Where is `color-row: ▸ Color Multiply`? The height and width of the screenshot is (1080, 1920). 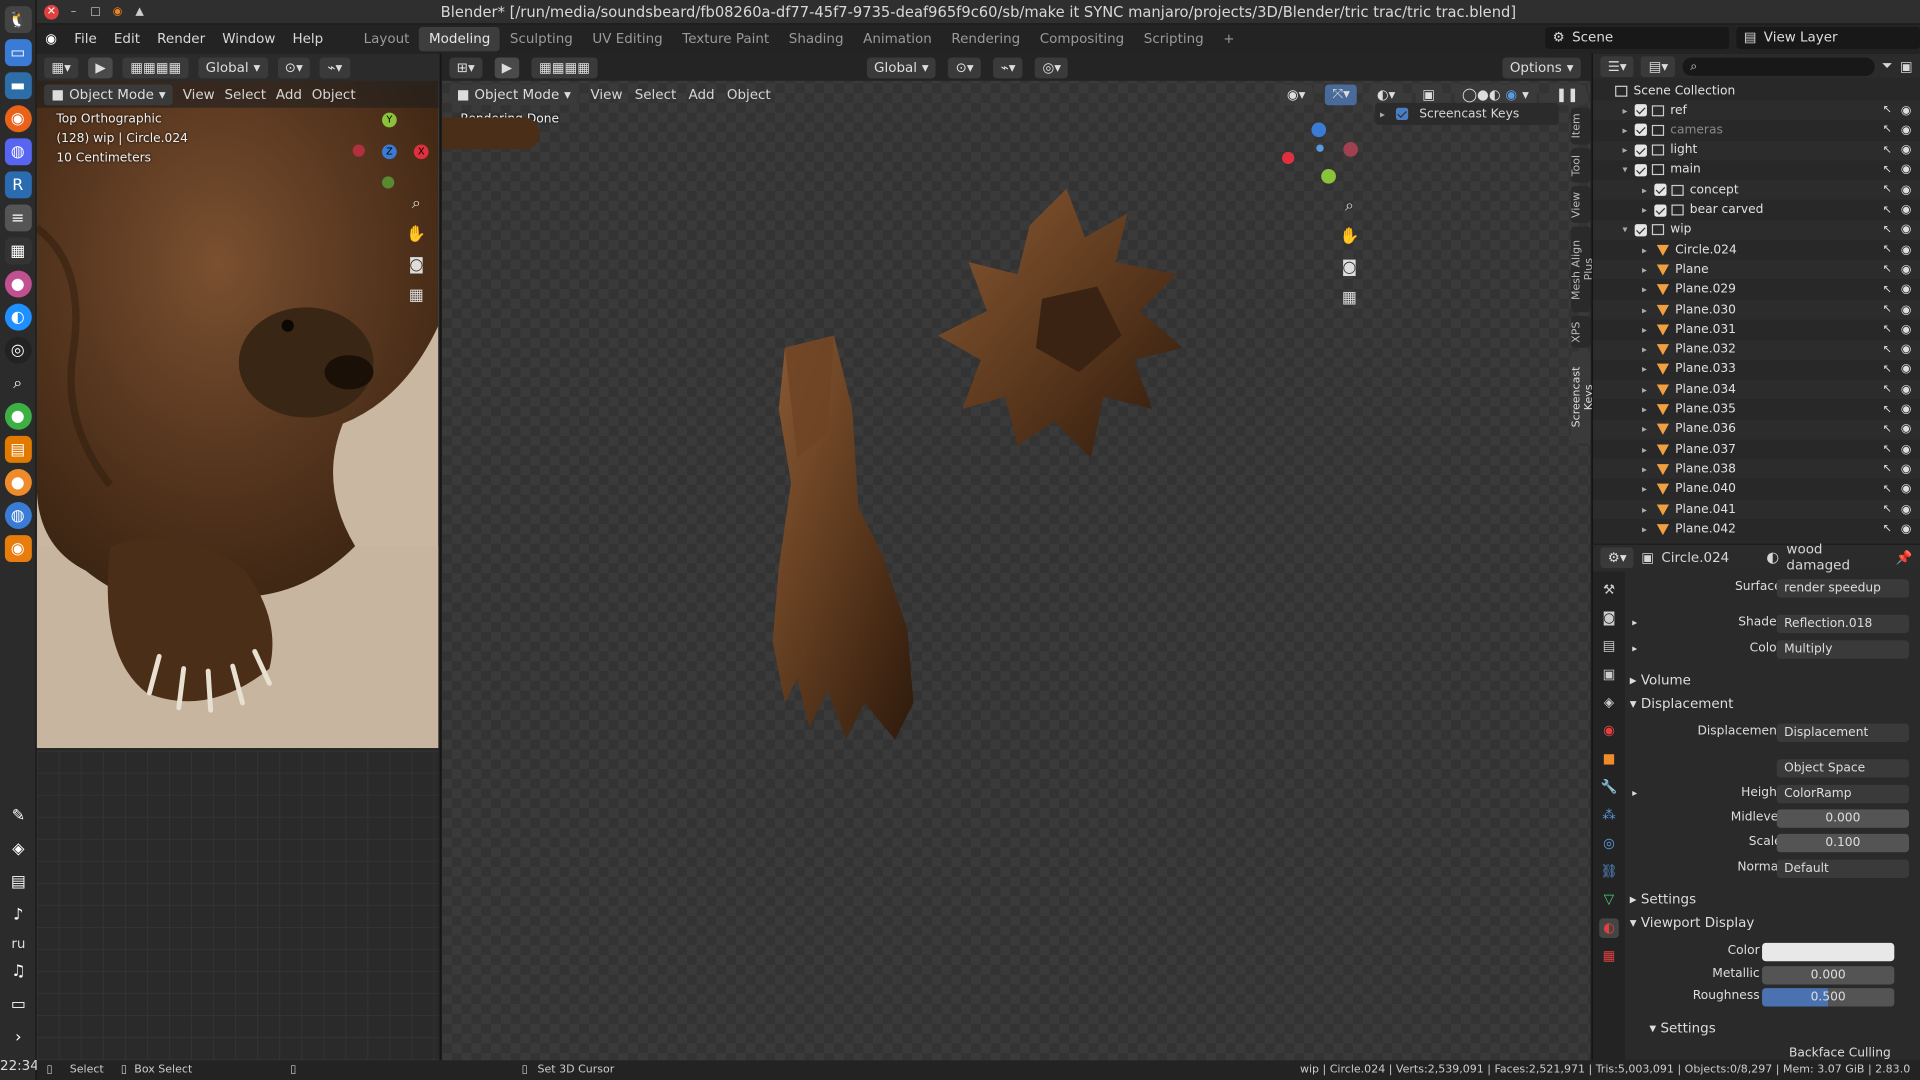
color-row: ▸ Color Multiply is located at coordinates (1772, 649).